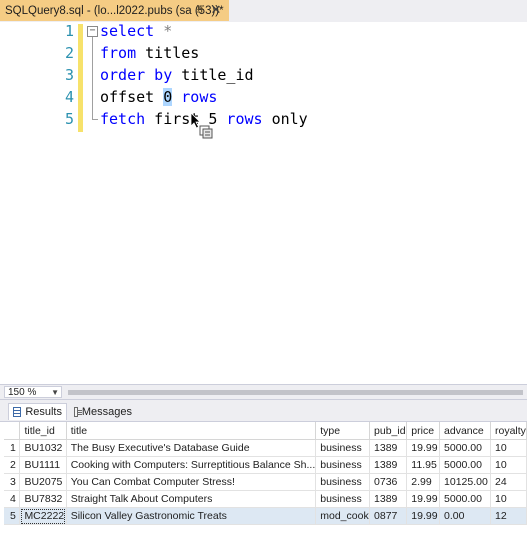 Image resolution: width=527 pixels, height=534 pixels. I want to click on code-text: only, so click(285, 119).